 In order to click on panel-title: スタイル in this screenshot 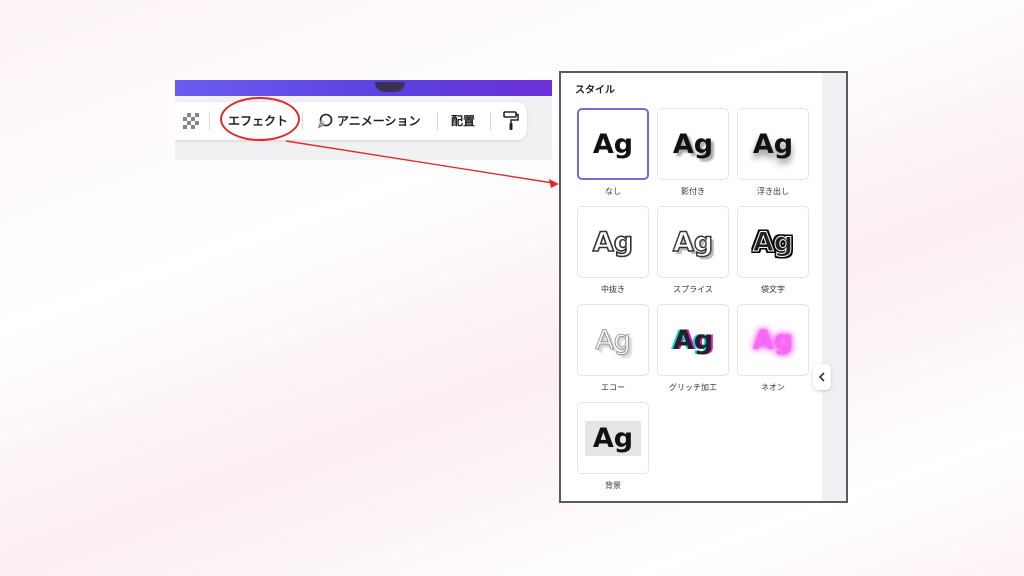, I will do `click(595, 90)`.